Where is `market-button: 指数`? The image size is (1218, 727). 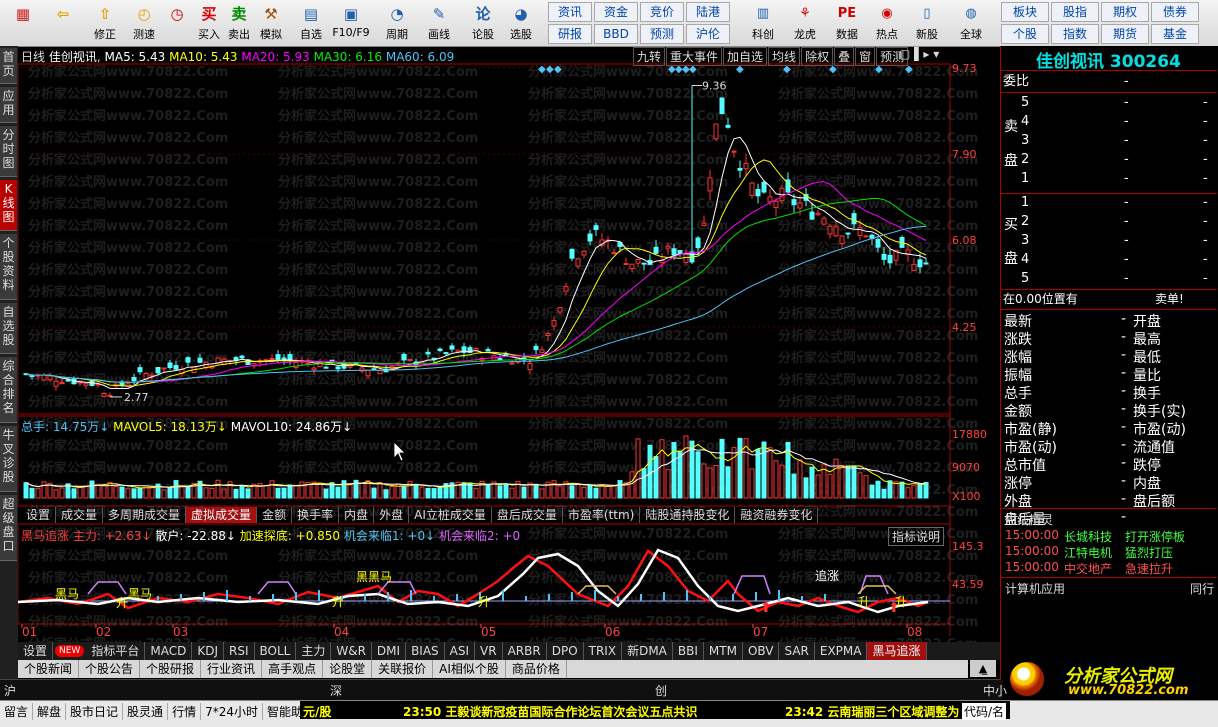
market-button: 指数 is located at coordinates (1075, 34).